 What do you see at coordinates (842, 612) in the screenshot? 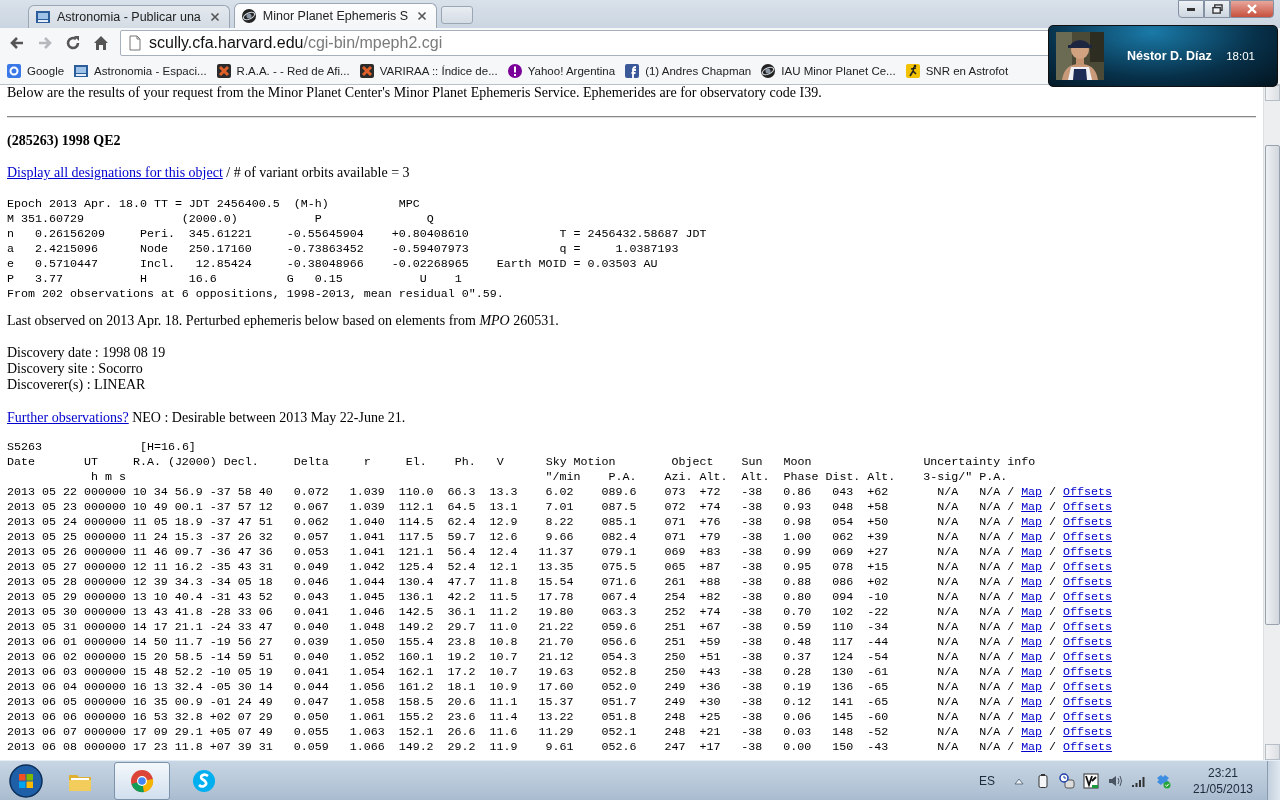
I see `table-cell-text: 102` at bounding box center [842, 612].